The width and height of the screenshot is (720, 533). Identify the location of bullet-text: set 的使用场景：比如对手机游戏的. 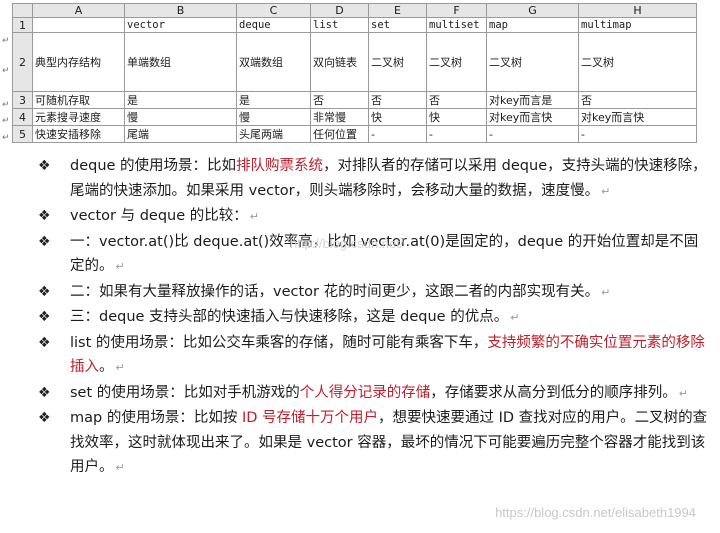
(185, 392).